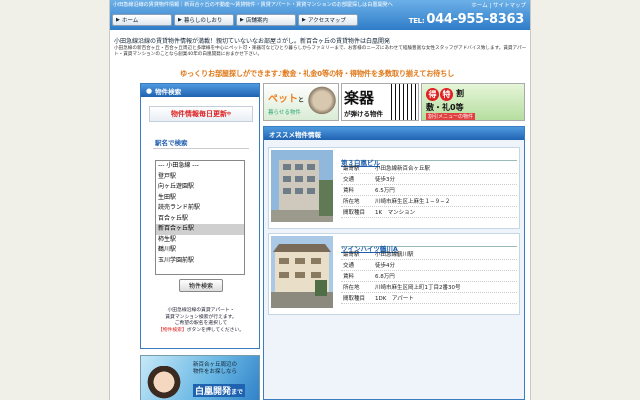 Image resolution: width=640 pixels, height=400 pixels. I want to click on row-value: 川崎市麻生区岡上町1丁目2番30号, so click(418, 287).